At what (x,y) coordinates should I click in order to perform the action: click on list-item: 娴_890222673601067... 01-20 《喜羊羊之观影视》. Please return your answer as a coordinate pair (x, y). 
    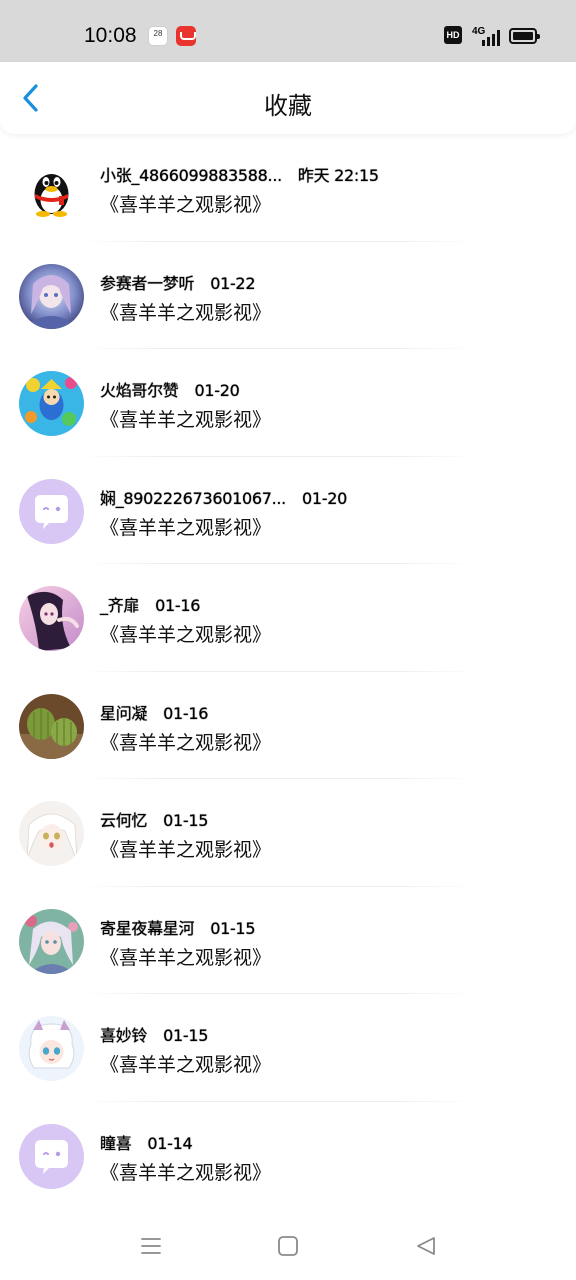
    Looking at the image, I should click on (288, 510).